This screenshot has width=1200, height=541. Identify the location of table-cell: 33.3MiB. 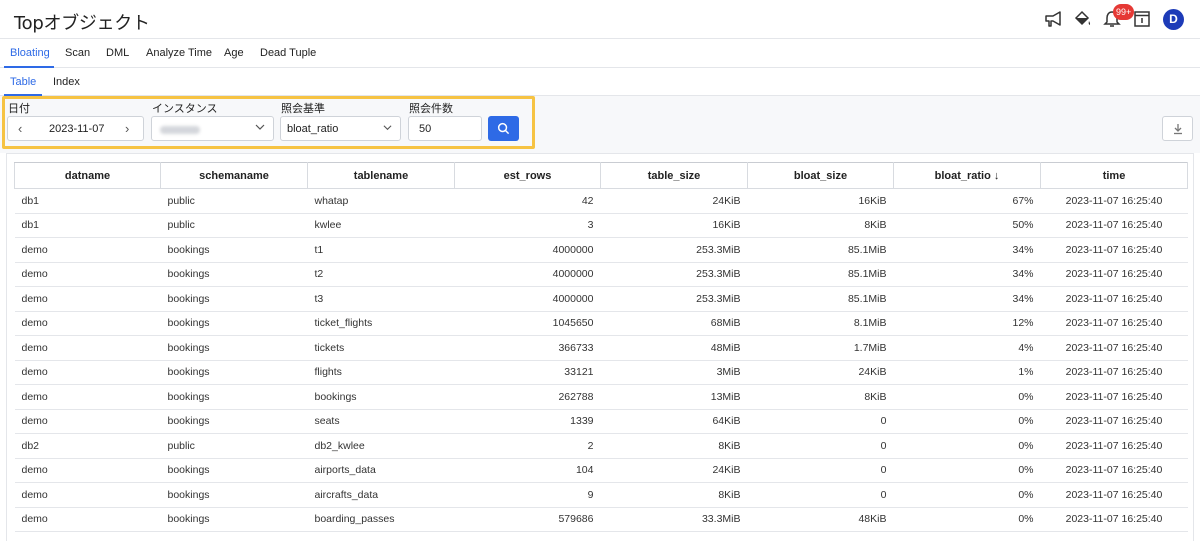
(674, 519).